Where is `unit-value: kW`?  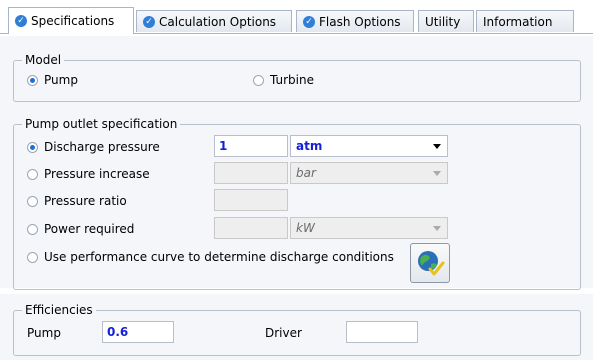 unit-value: kW is located at coordinates (305, 228).